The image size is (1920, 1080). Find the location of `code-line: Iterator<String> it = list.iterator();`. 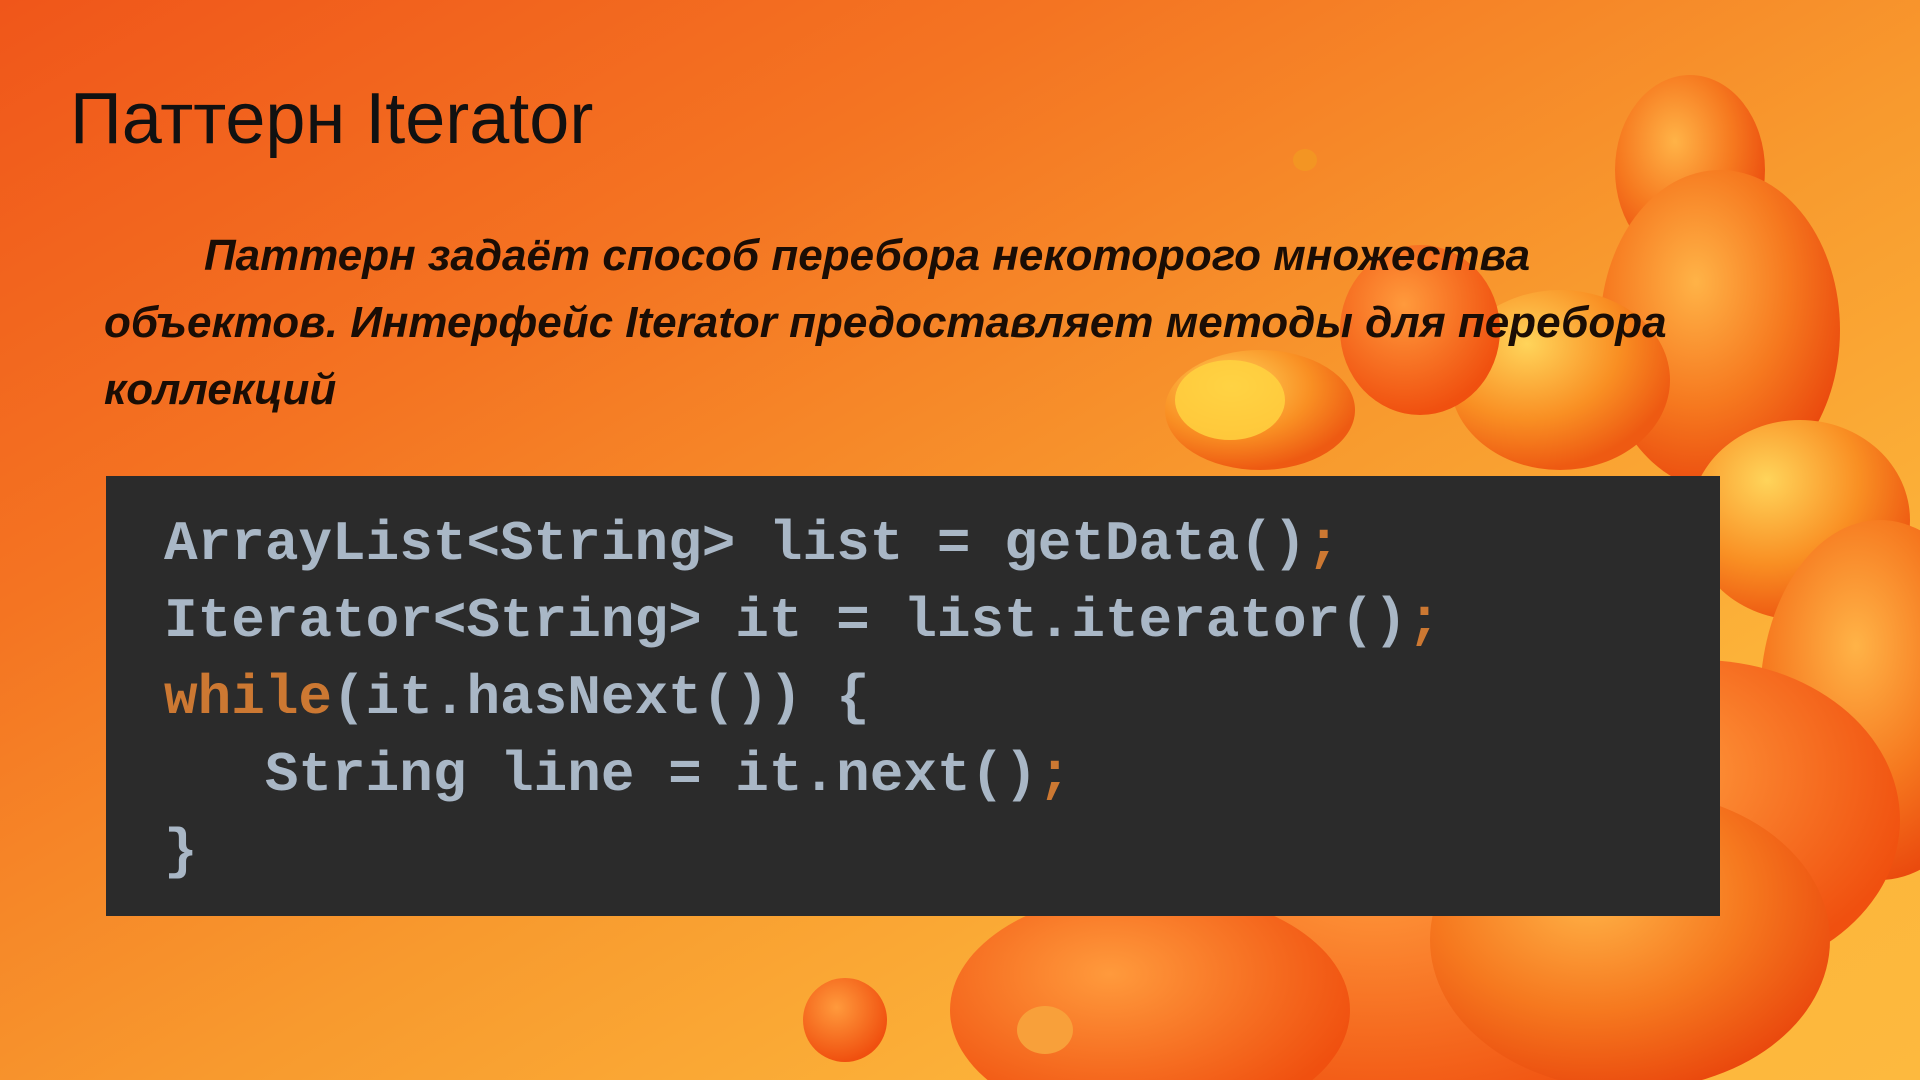

code-line: Iterator<String> it = list.iterator(); is located at coordinates (942, 621).